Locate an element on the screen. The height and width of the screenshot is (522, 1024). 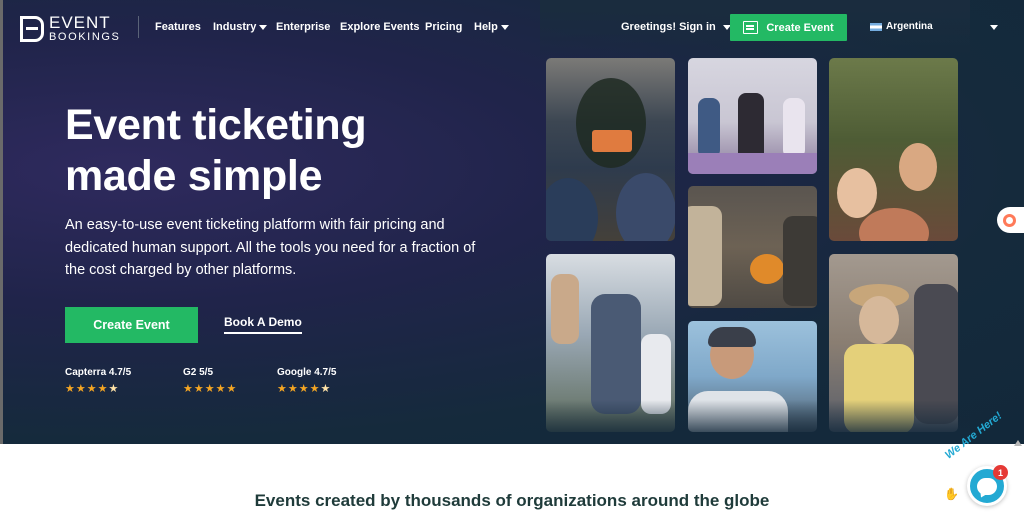
signin-label: Greetings! Sign in is located at coordinates (668, 27).